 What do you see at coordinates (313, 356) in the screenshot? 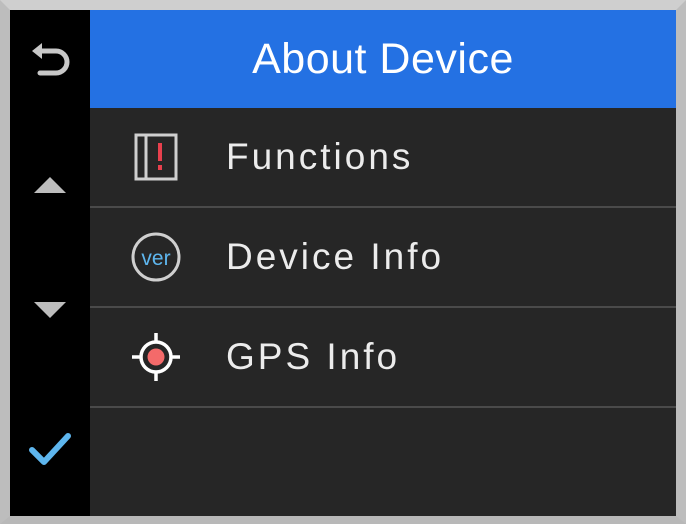
I see `menu-item-label: GPS Info` at bounding box center [313, 356].